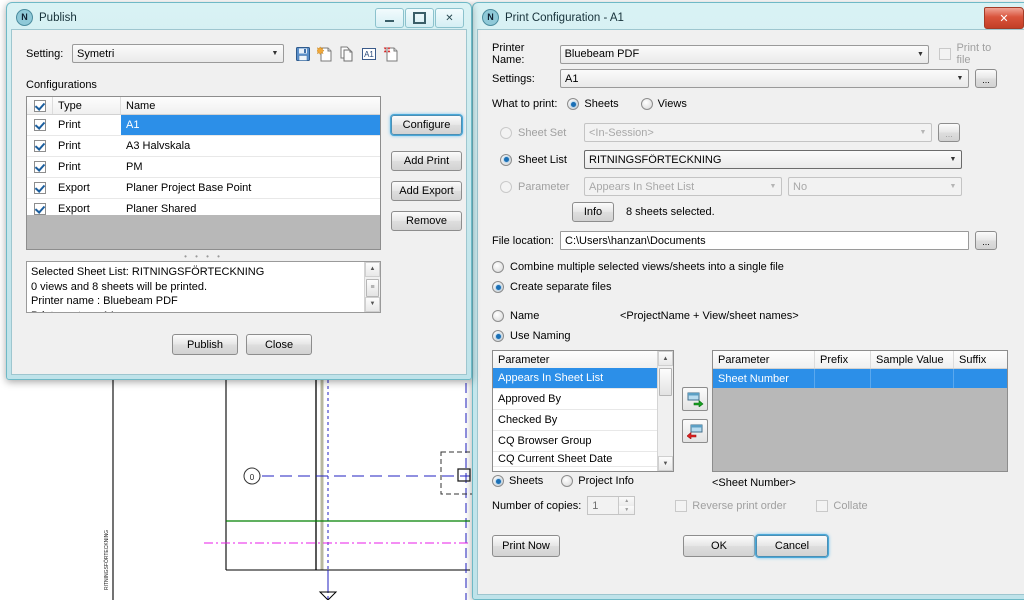 Image resolution: width=1024 pixels, height=600 pixels. What do you see at coordinates (303, 54) in the screenshot?
I see `save-icon` at bounding box center [303, 54].